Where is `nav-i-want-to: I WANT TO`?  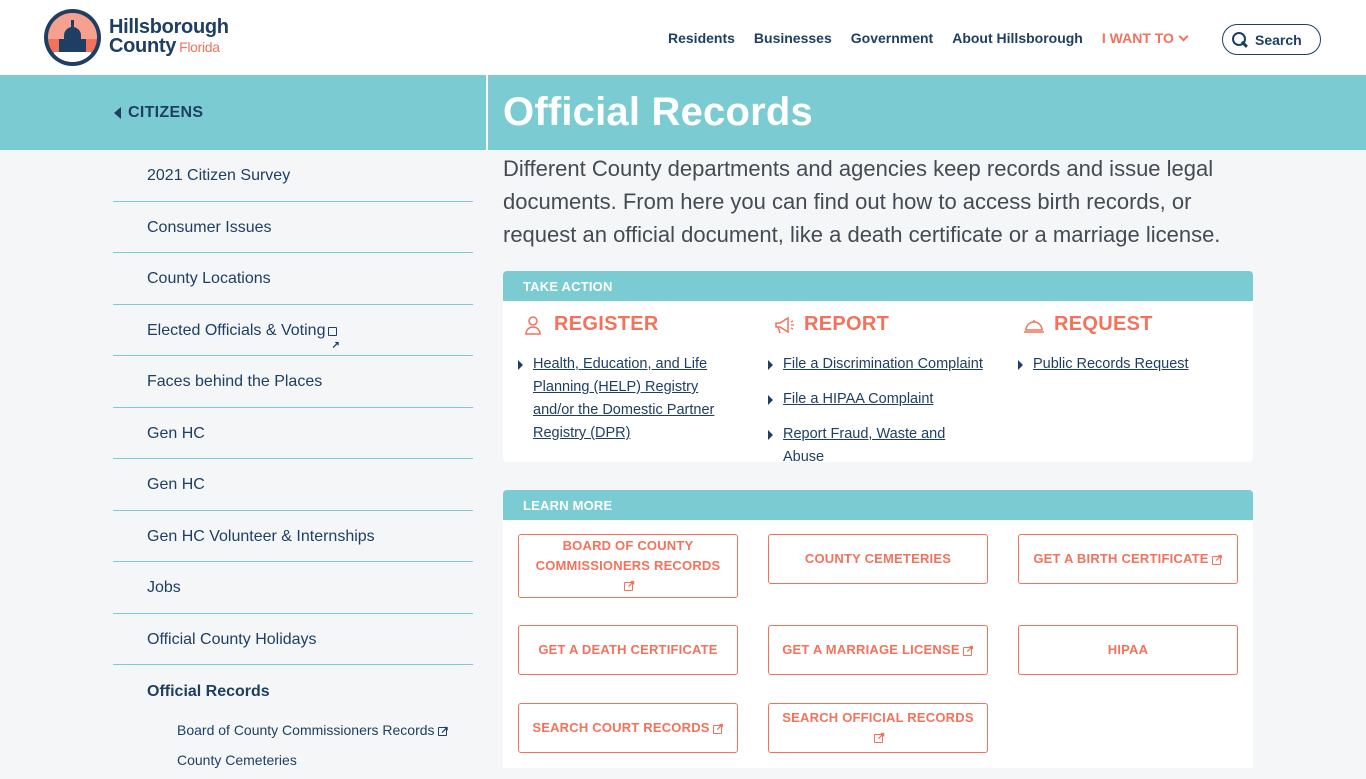
nav-i-want-to: I WANT TO is located at coordinates (1145, 38).